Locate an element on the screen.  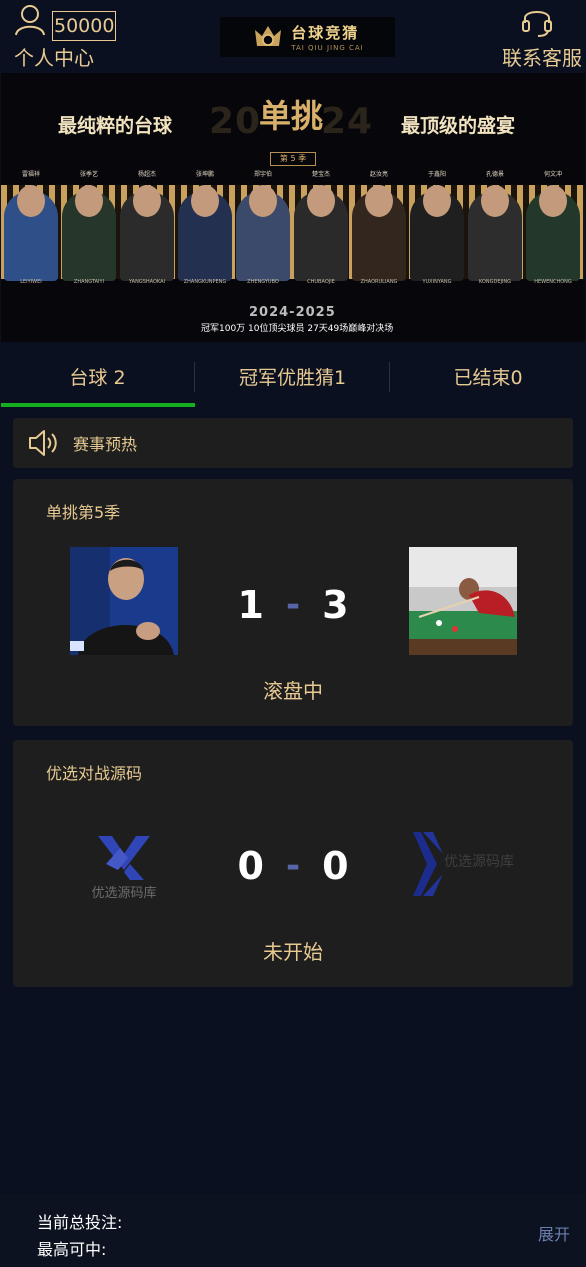
tab-champion-guess: 冠军优胜猜1 is located at coordinates (292, 376).